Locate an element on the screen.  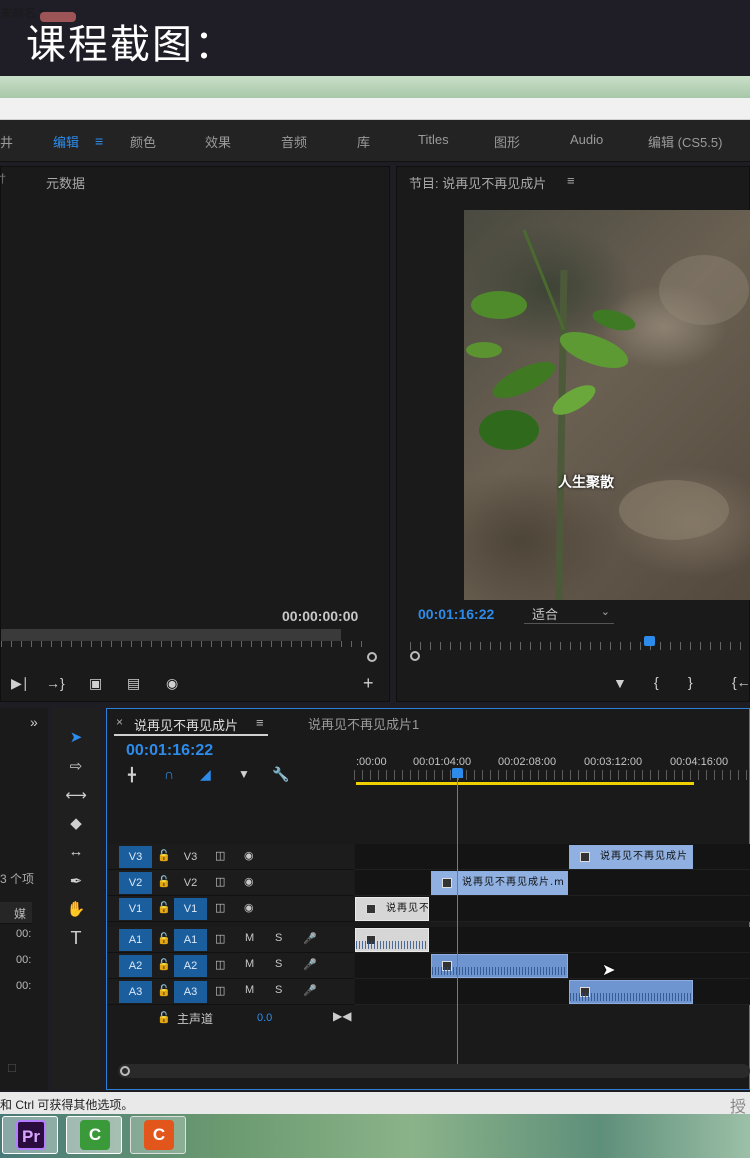
target-a2: A2 is located at coordinates (190, 966).